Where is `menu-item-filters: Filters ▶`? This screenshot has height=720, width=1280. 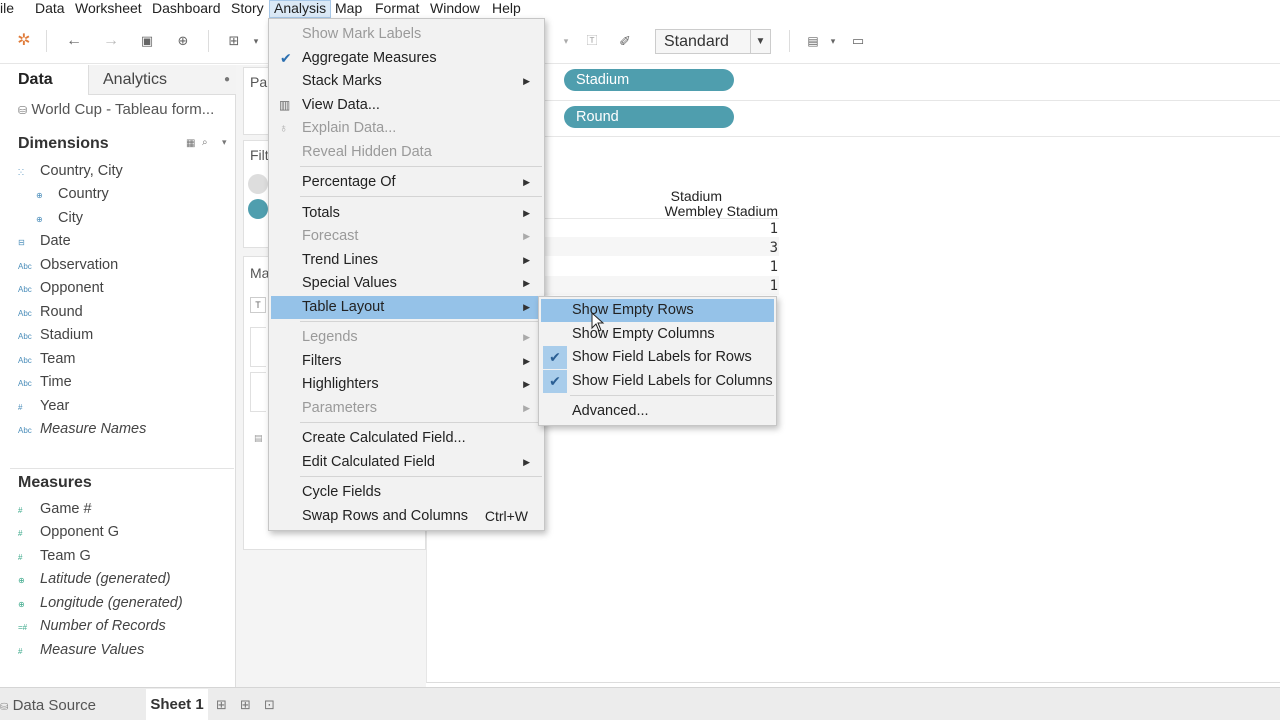
menu-item-filters: Filters ▶ is located at coordinates (406, 361).